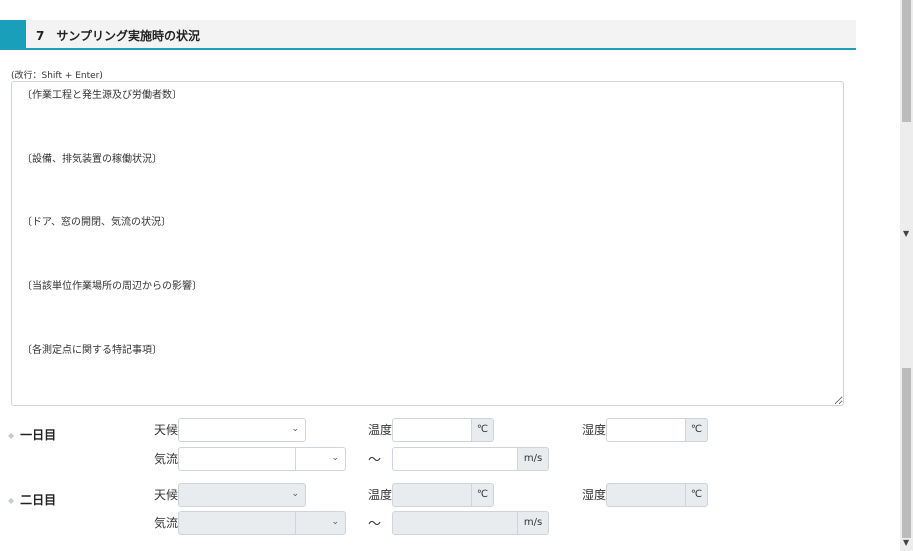  I want to click on day2-airflow-select: ⌄, so click(320, 523).